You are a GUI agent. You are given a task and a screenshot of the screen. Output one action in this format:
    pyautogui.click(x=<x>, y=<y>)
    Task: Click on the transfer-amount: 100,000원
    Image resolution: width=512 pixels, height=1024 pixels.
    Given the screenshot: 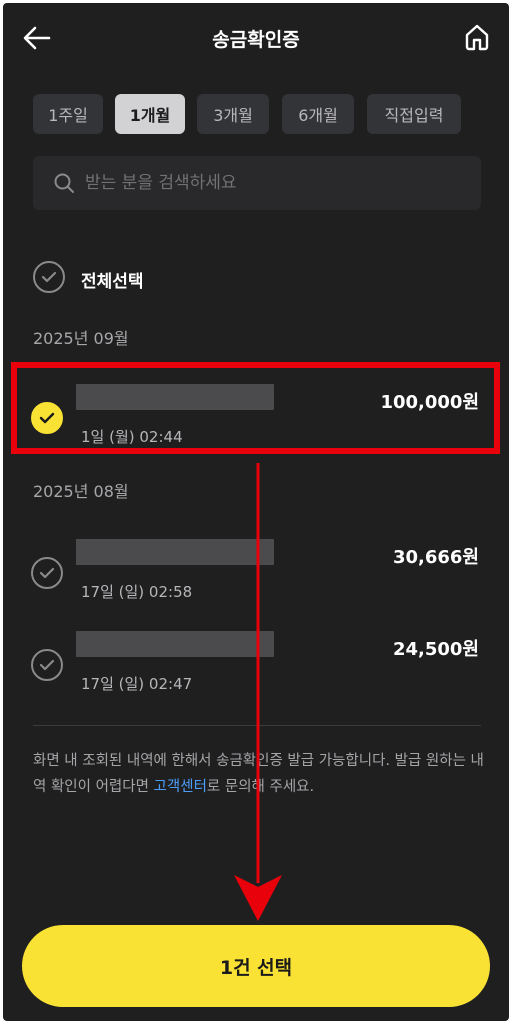 What is the action you would take?
    pyautogui.click(x=429, y=402)
    